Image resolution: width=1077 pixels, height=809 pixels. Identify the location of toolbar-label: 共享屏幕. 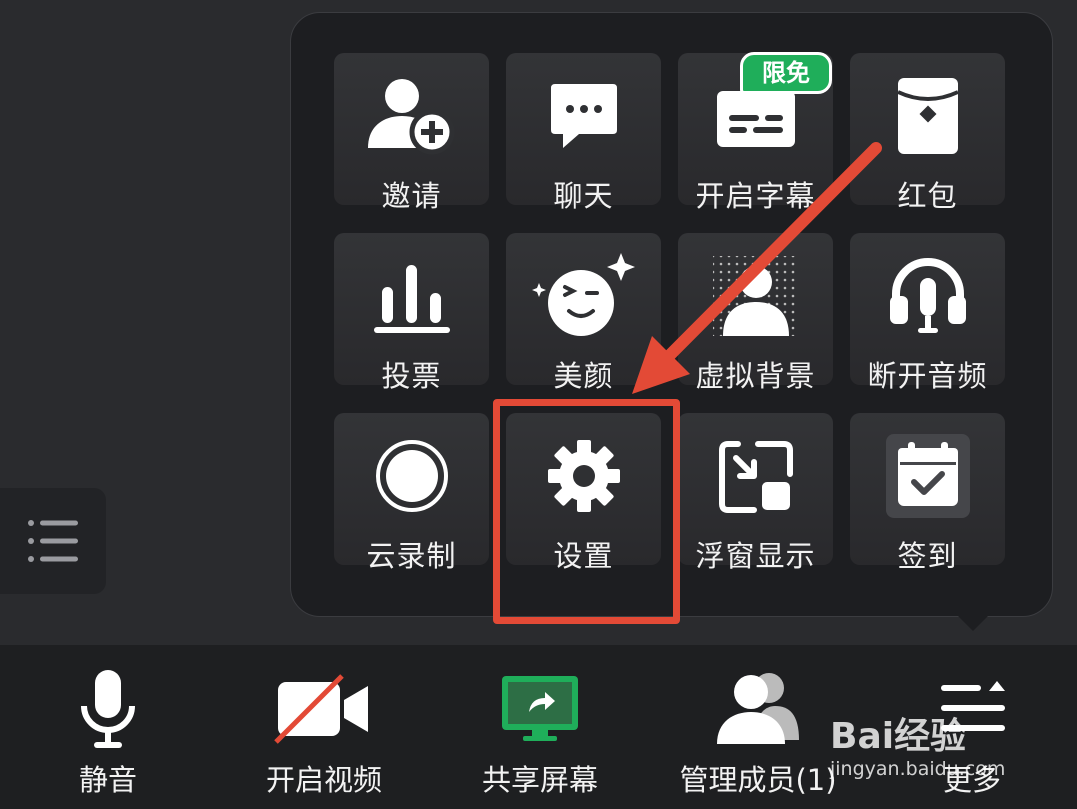
(539, 780).